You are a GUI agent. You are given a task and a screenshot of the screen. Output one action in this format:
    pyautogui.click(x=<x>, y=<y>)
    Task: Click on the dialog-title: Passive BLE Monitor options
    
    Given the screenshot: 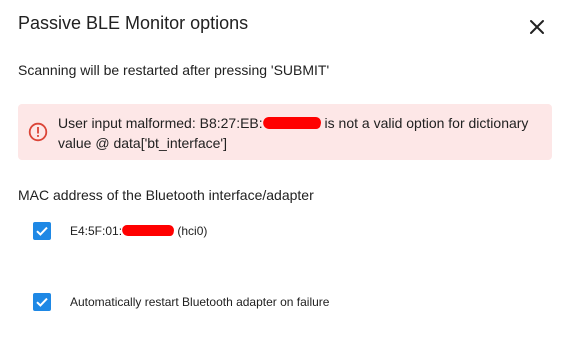 What is the action you would take?
    pyautogui.click(x=133, y=23)
    